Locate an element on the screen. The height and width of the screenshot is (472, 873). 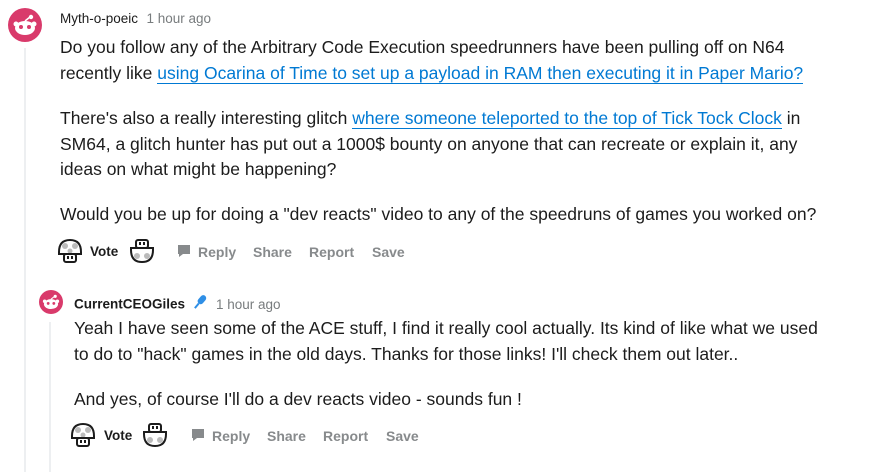
author-name: Myth-o-poeic is located at coordinates (99, 18).